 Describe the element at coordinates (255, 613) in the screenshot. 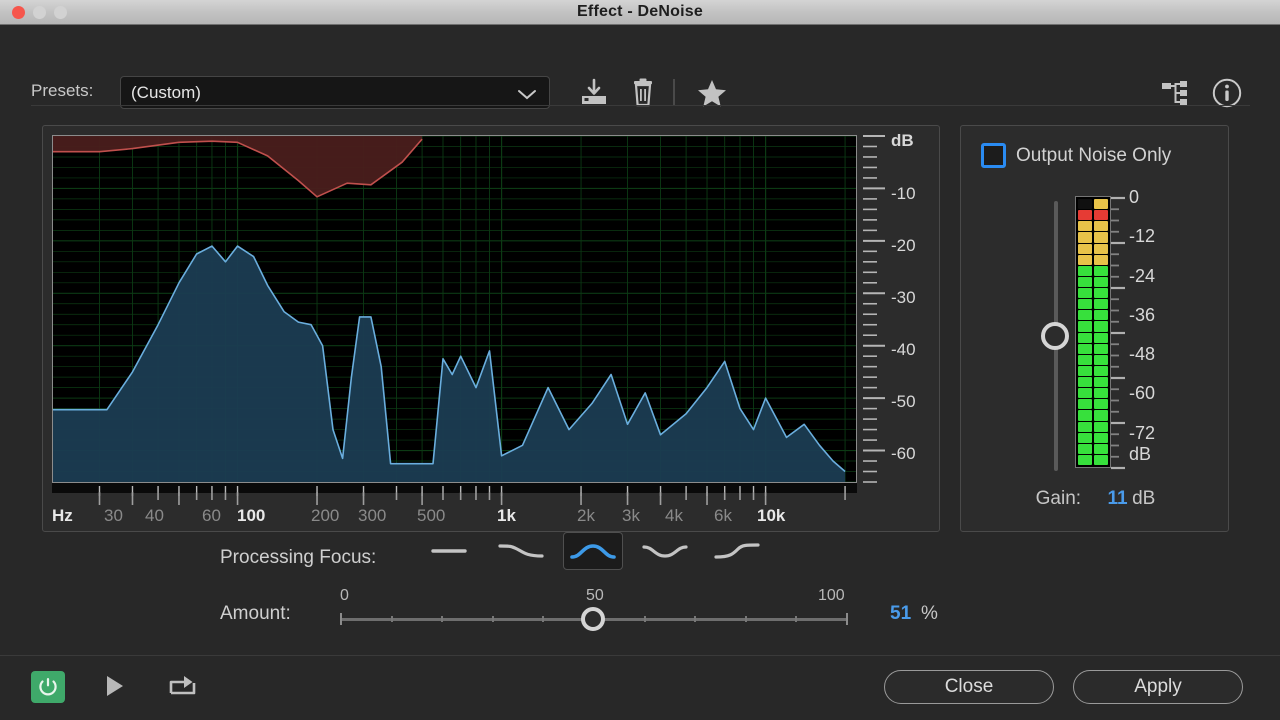

I see `amount-label: Amount:` at that location.